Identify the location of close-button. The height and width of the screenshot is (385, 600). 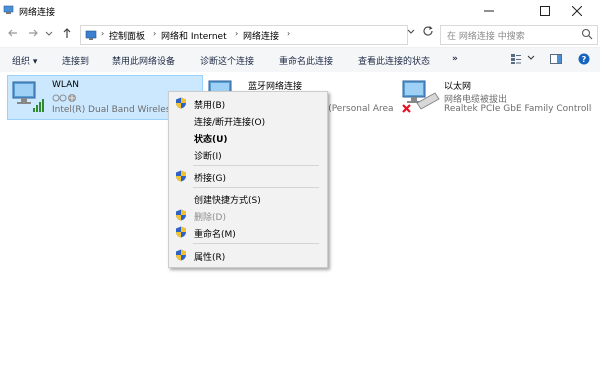
(577, 11).